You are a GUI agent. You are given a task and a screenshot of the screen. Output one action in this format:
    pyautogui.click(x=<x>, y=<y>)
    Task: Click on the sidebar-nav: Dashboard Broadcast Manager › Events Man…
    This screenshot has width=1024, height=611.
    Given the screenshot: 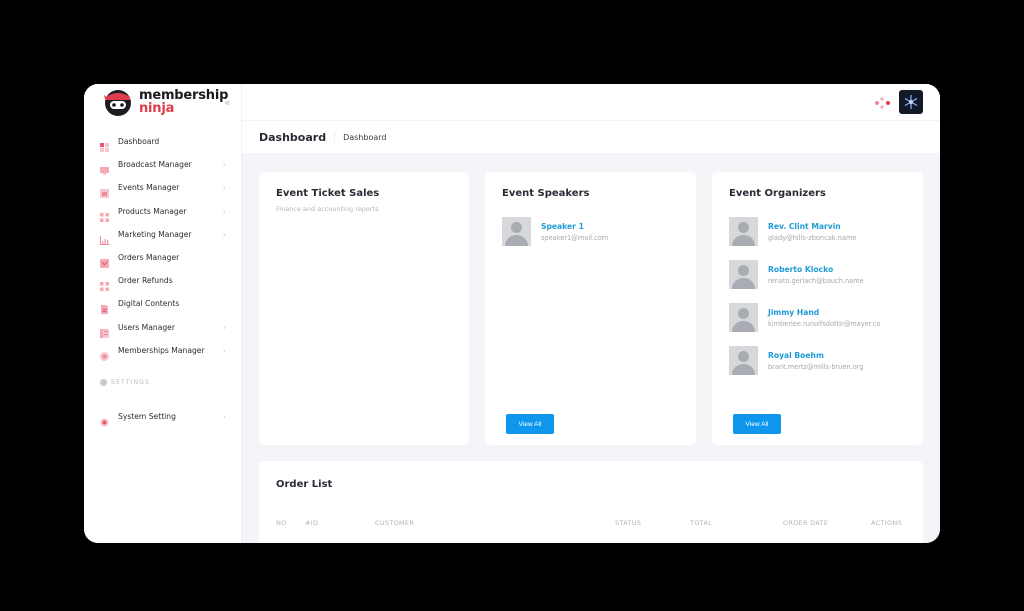 What is the action you would take?
    pyautogui.click(x=163, y=246)
    